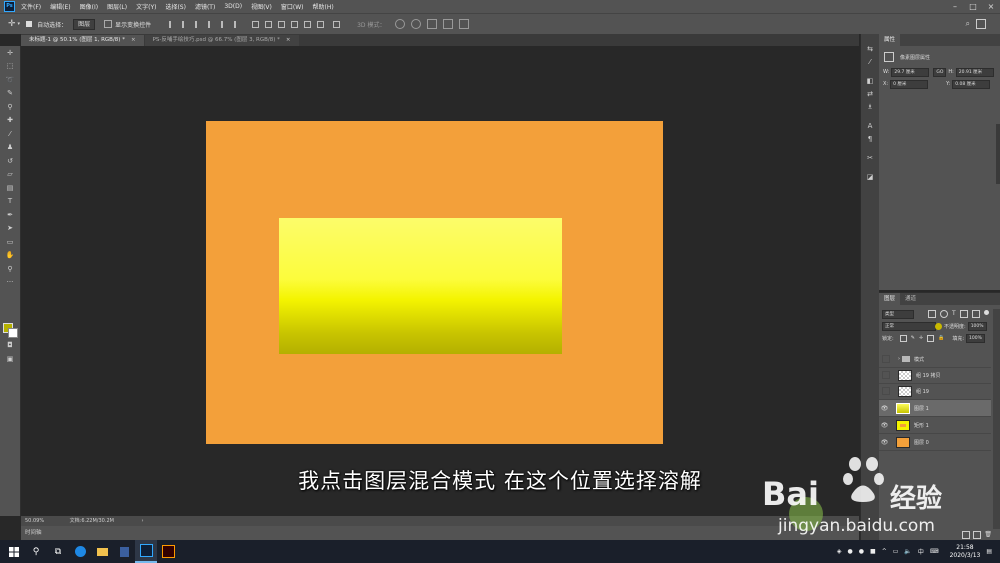 The height and width of the screenshot is (563, 1000). I want to click on zoom-tool-icon: ⚲, so click(10, 269).